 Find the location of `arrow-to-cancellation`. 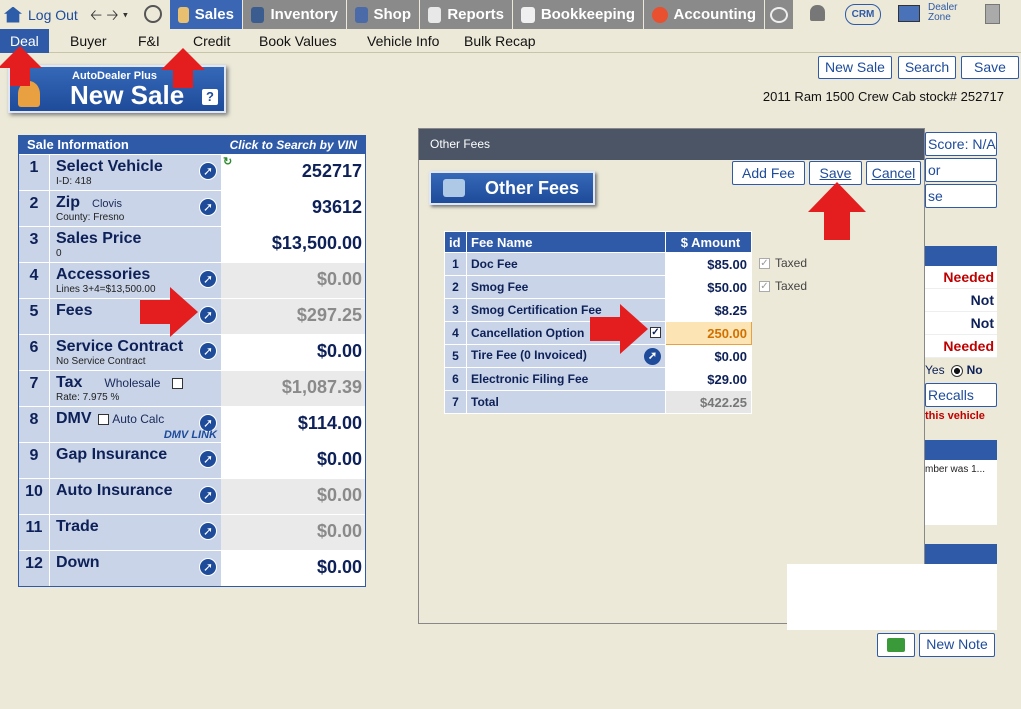

arrow-to-cancellation is located at coordinates (619, 329).